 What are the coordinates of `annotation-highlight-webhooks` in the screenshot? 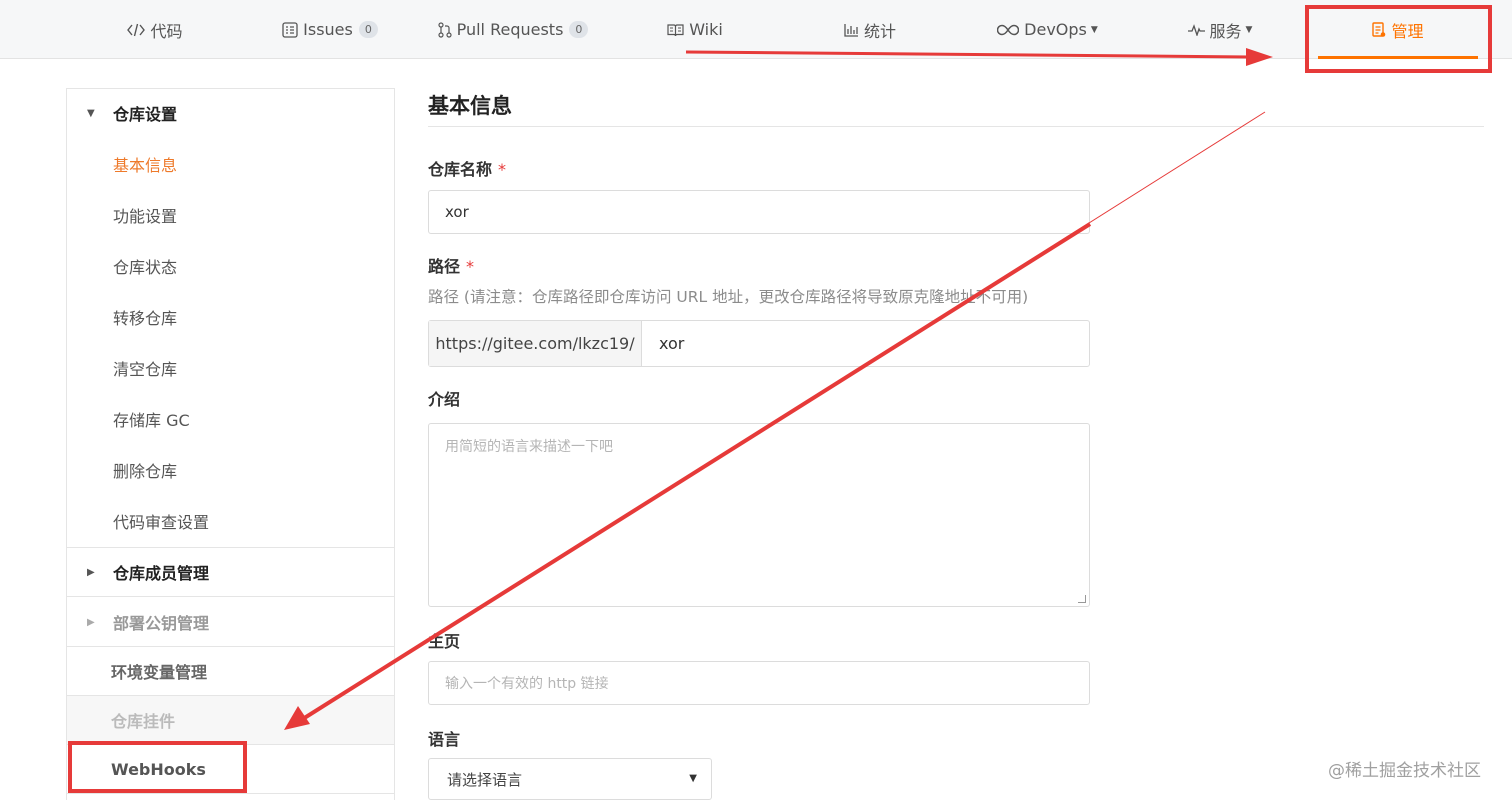 It's located at (157, 767).